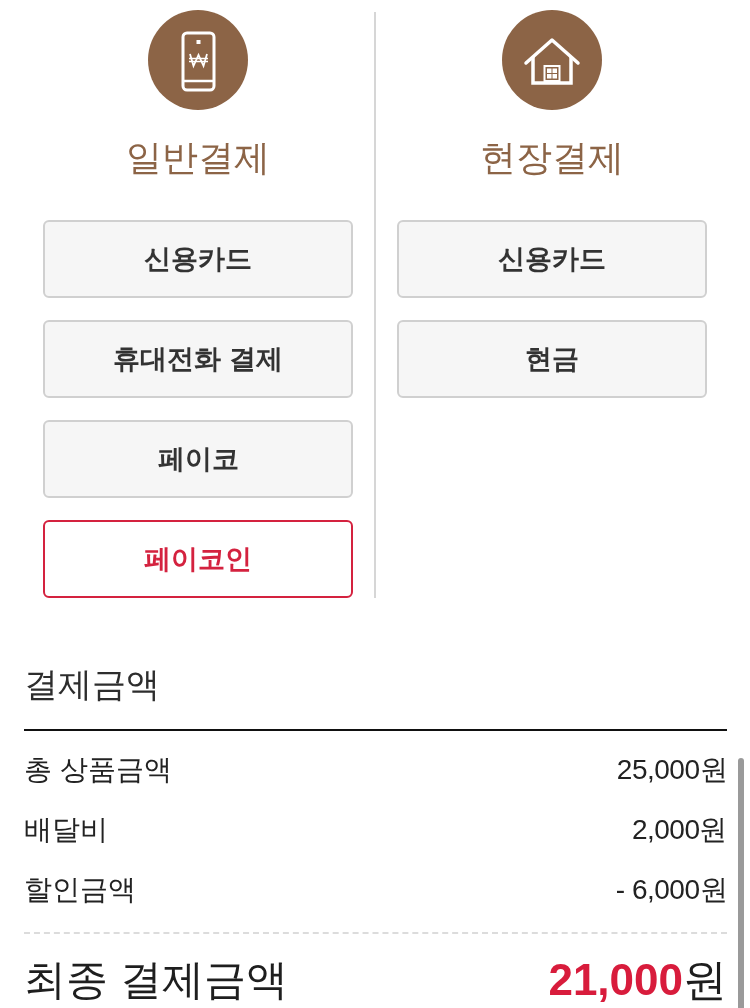 This screenshot has width=750, height=1008. What do you see at coordinates (198, 158) in the screenshot?
I see `payment-type-title: 일반결제` at bounding box center [198, 158].